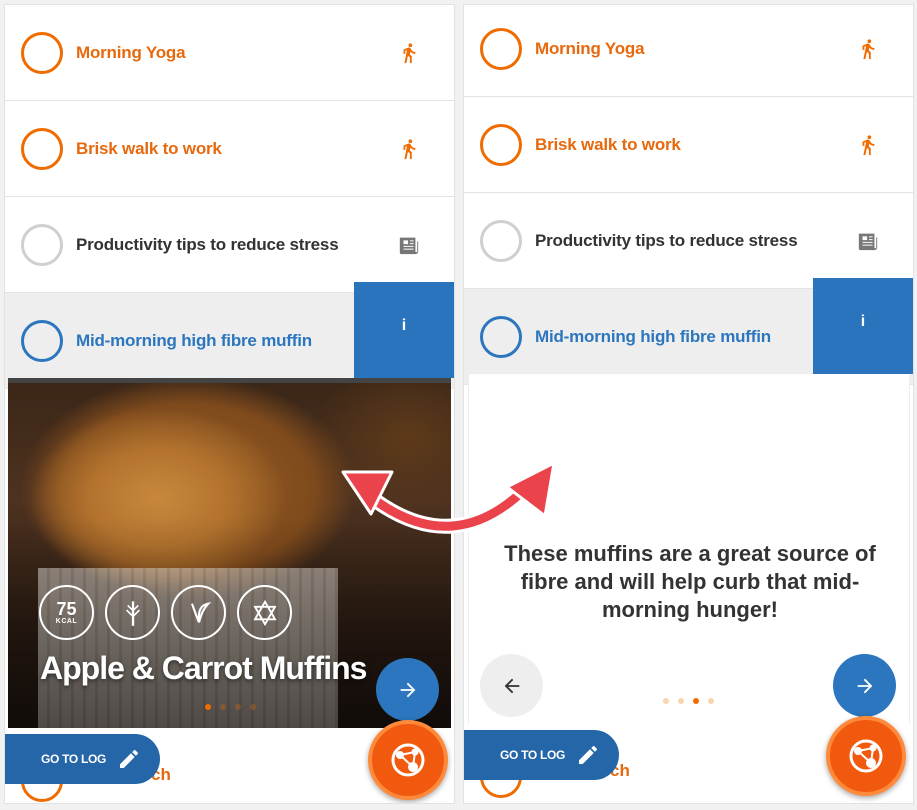  I want to click on vegetarian-leaf-icon, so click(198, 612).